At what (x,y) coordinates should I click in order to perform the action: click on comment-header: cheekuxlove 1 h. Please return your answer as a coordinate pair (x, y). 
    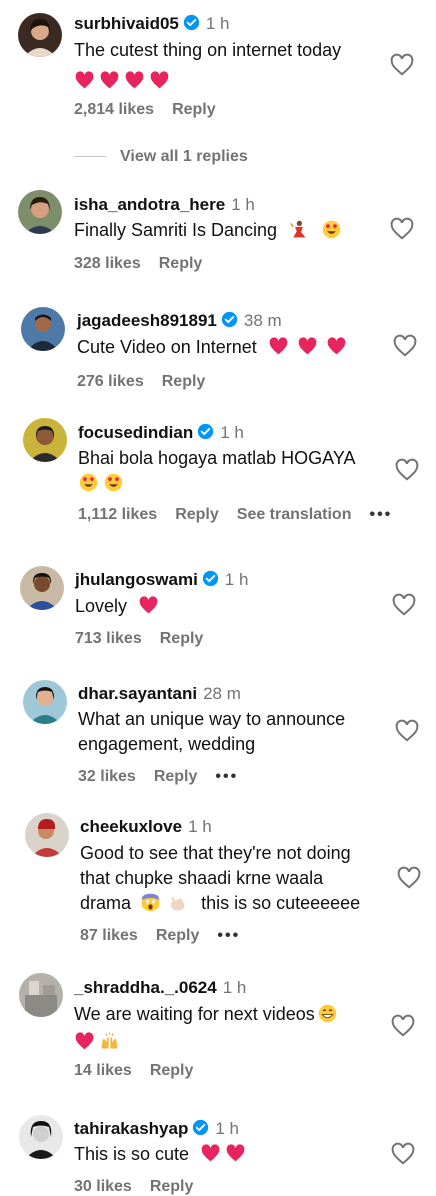
    Looking at the image, I should click on (146, 827).